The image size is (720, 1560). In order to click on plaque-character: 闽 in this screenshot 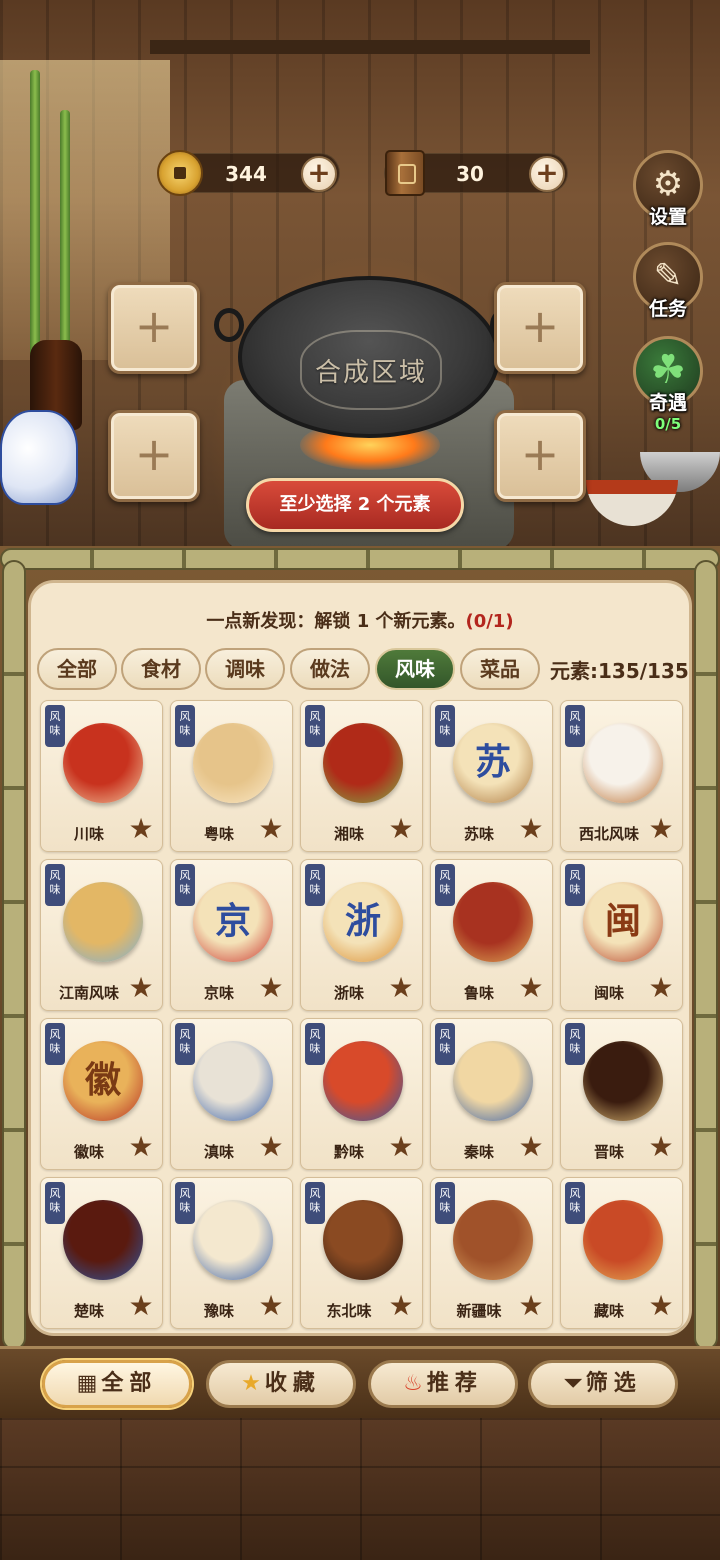, I will do `click(622, 921)`.